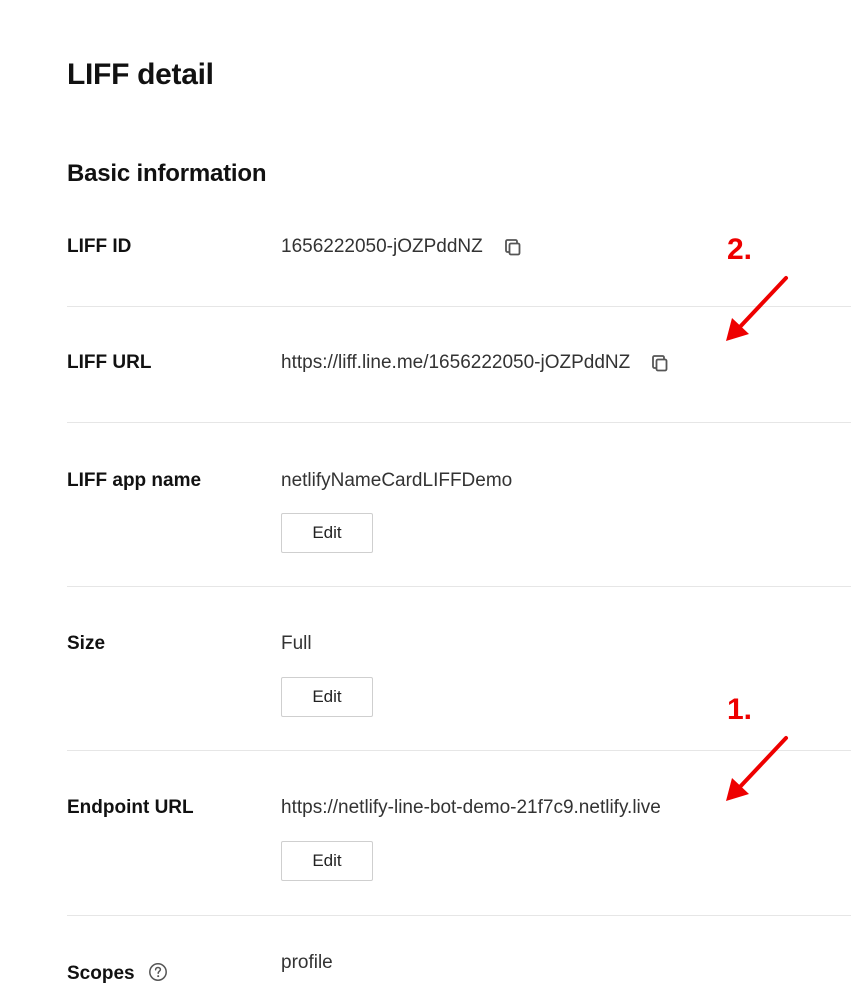 The width and height of the screenshot is (851, 1000). Describe the element at coordinates (86, 643) in the screenshot. I see `field-label: Size` at that location.